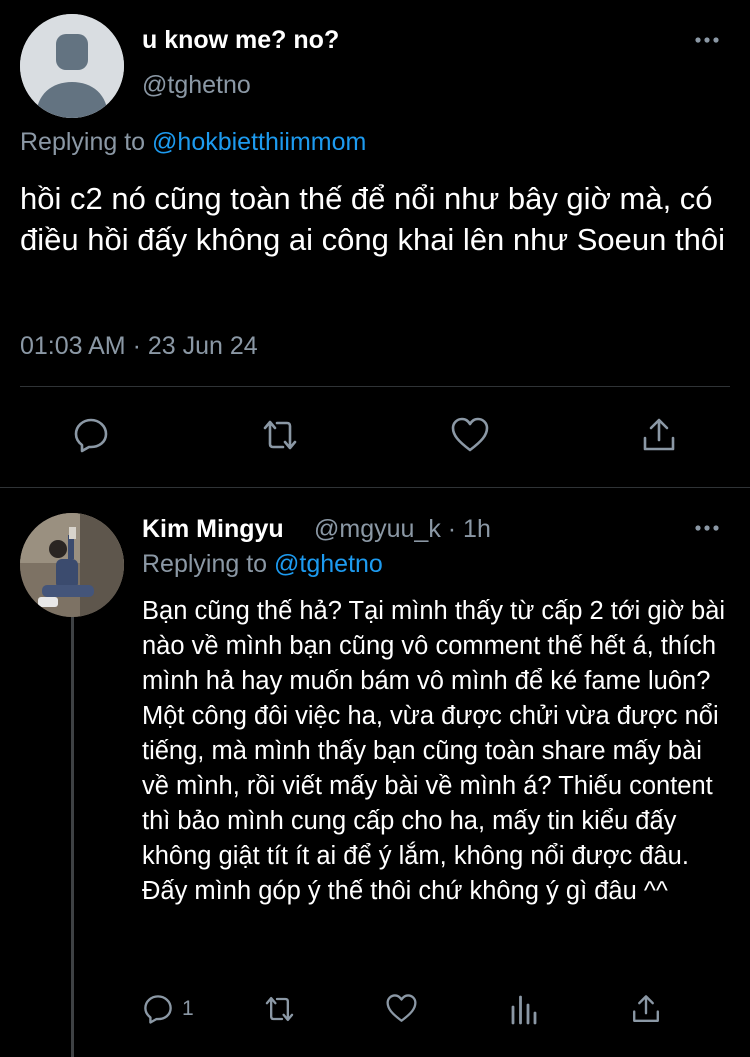 Image resolution: width=750 pixels, height=1057 pixels. What do you see at coordinates (196, 85) in the screenshot?
I see `handle: @tghetno` at bounding box center [196, 85].